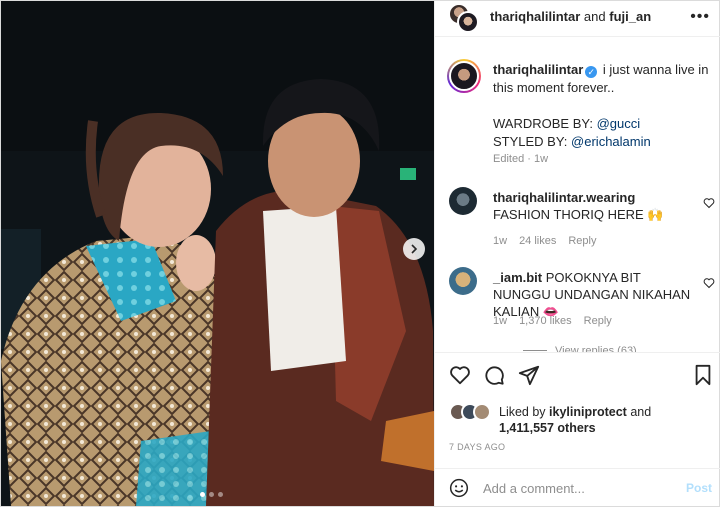 The image size is (720, 507). Describe the element at coordinates (543, 123) in the screenshot. I see `wardrobe-label: WARDROBE BY:` at that location.